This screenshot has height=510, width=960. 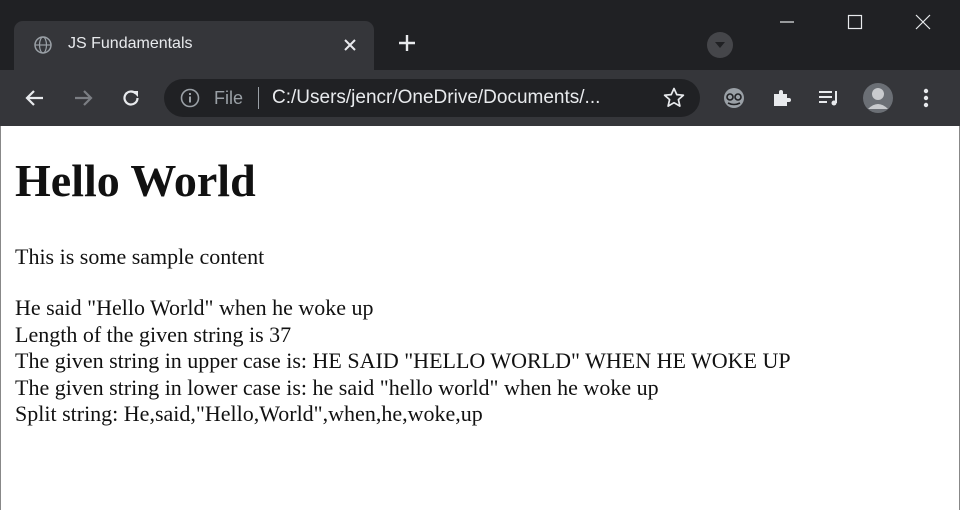 I want to click on tab-search-icon, so click(x=720, y=45).